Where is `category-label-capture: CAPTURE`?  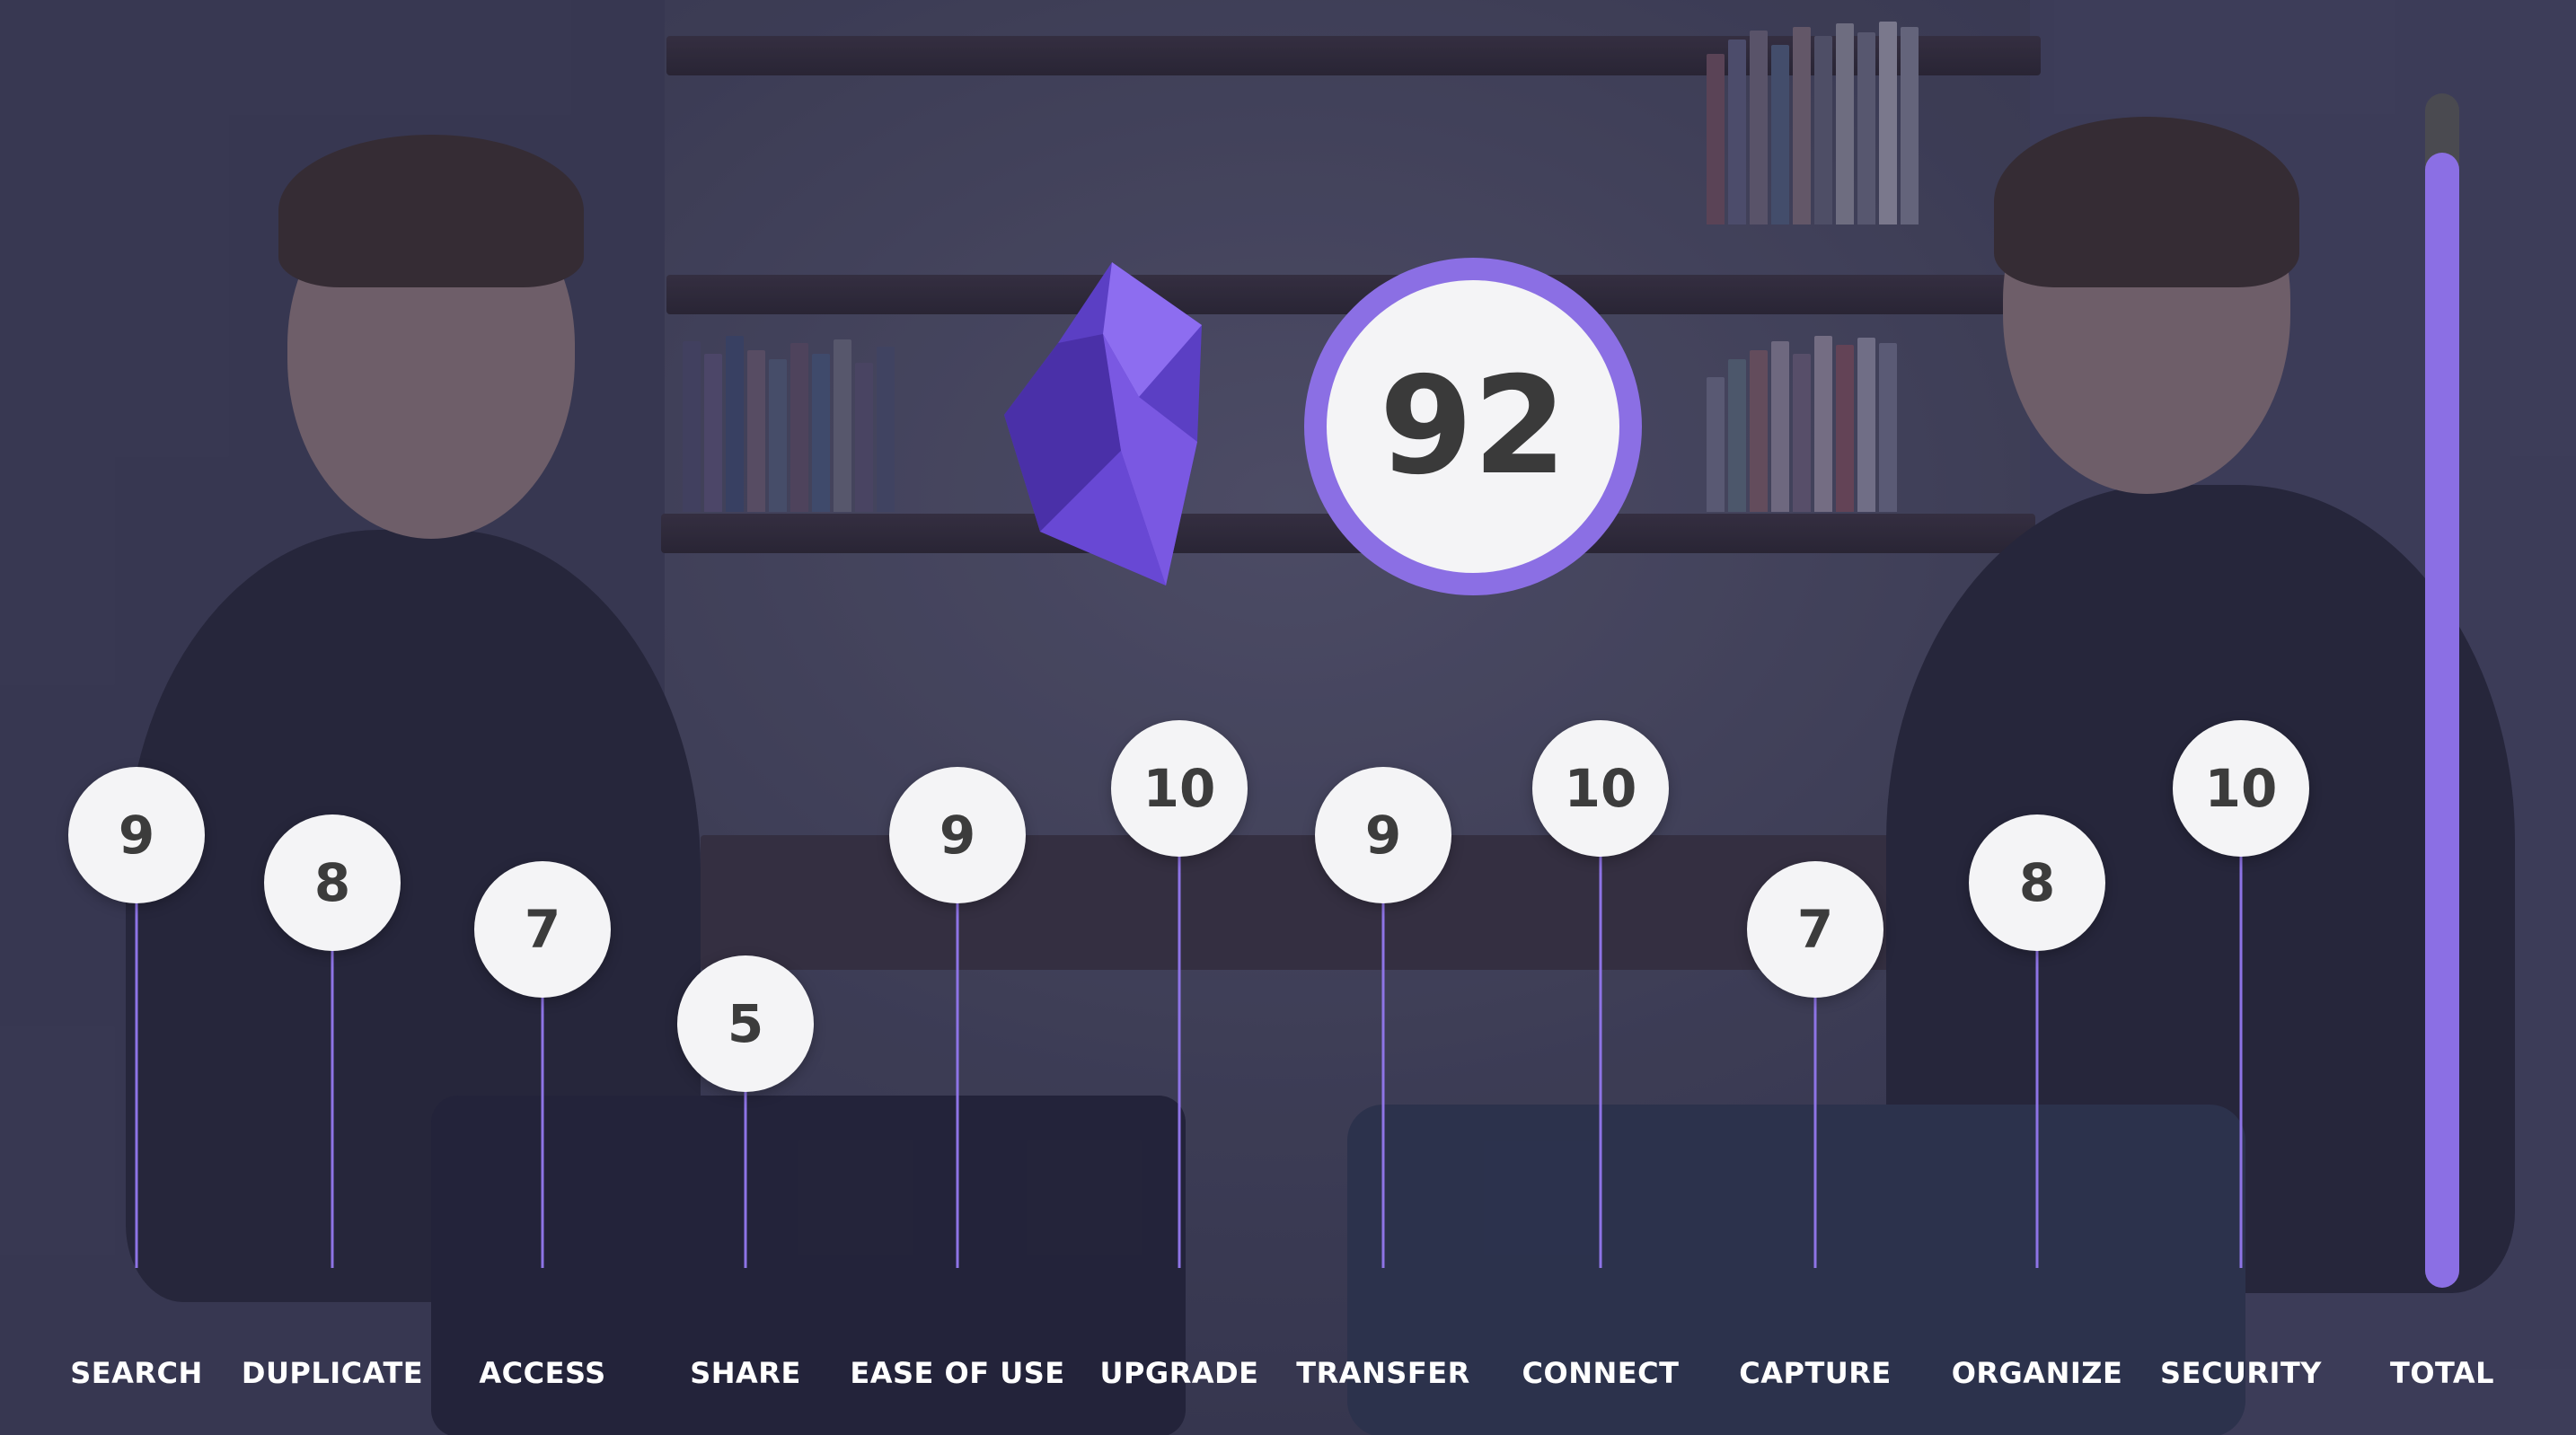 category-label-capture: CAPTURE is located at coordinates (1815, 1373).